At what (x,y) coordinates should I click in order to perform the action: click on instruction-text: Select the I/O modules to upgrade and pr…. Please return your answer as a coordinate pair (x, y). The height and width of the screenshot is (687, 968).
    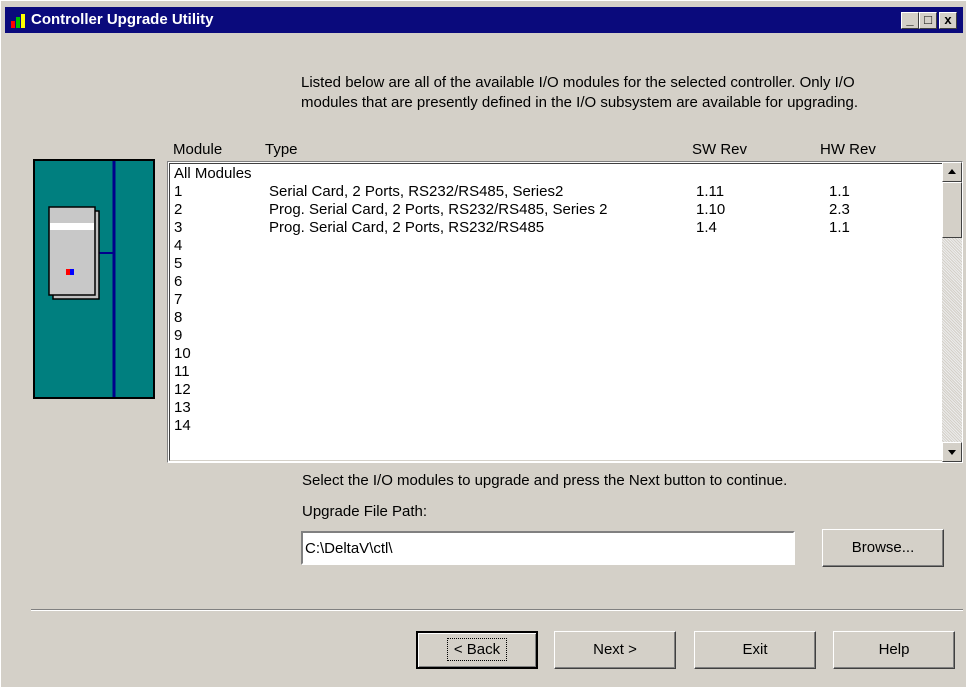
    Looking at the image, I should click on (545, 480).